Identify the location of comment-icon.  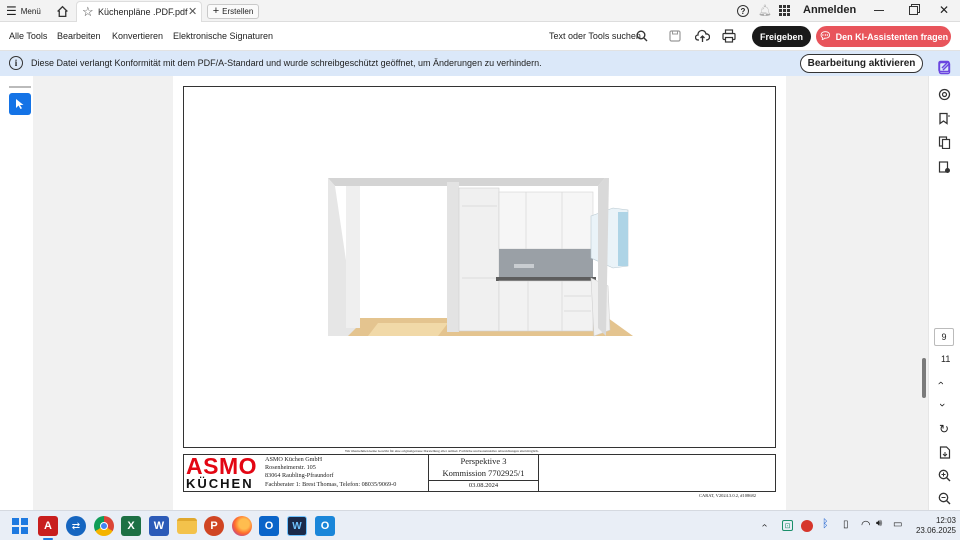
(944, 94).